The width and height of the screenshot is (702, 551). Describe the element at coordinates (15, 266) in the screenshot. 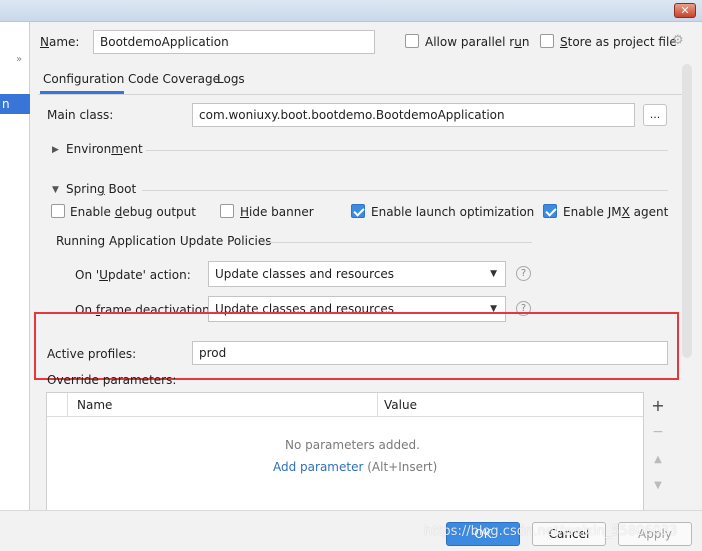

I see `configurations-tree: » n` at that location.